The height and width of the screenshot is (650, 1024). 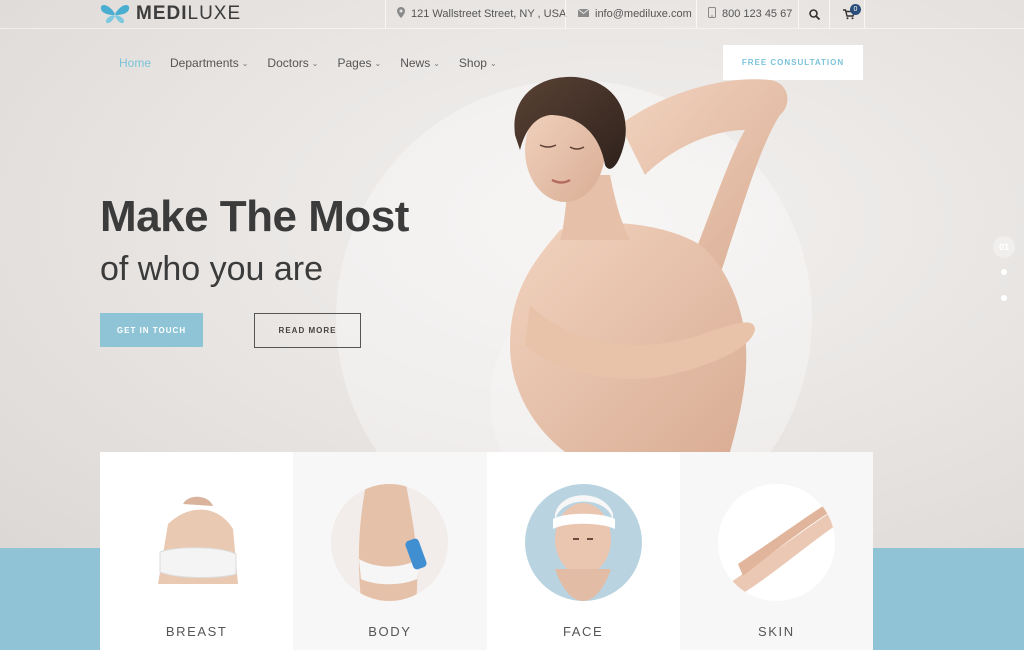 I want to click on nav-item-doctors: Doctors ⌄, so click(x=292, y=63).